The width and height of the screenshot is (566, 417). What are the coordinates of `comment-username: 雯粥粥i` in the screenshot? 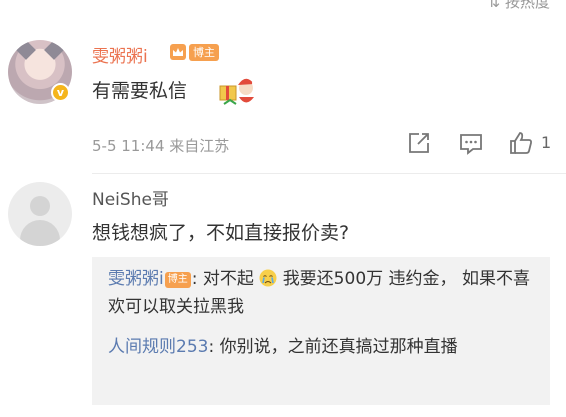 It's located at (120, 54).